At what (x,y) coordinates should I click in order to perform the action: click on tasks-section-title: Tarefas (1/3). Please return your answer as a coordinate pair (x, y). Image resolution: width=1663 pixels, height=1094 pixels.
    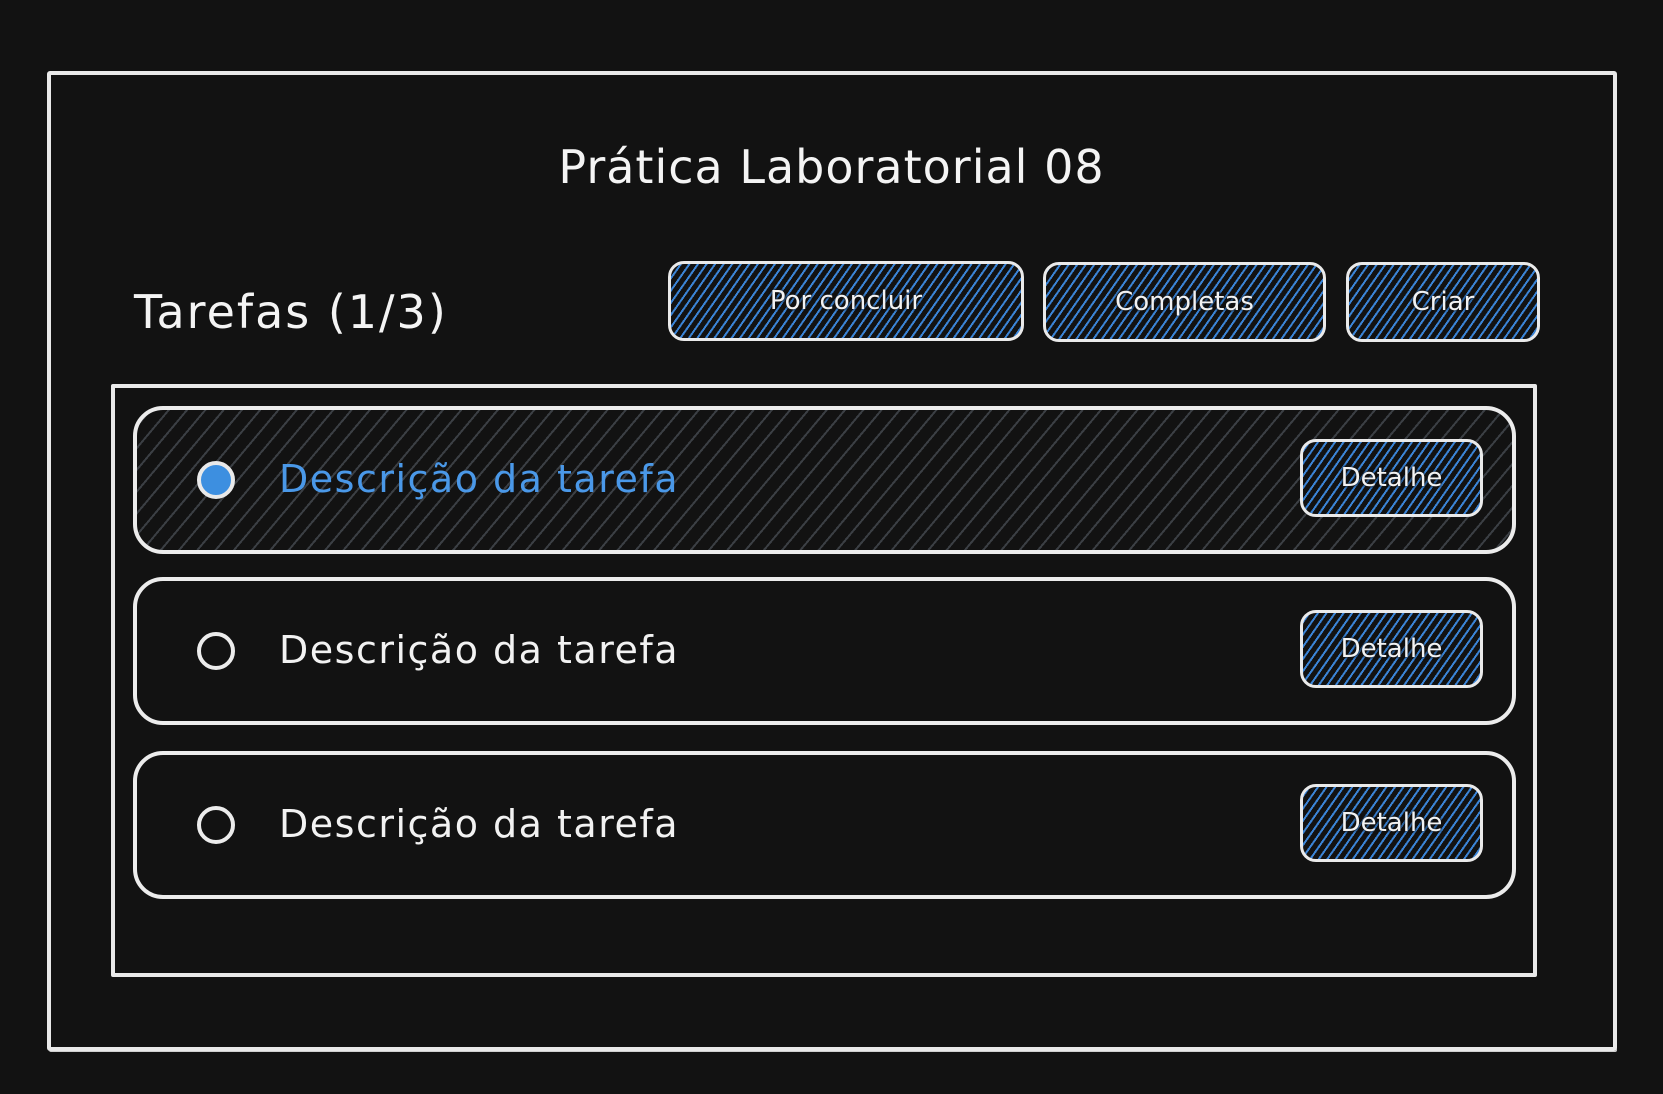
    Looking at the image, I should click on (291, 312).